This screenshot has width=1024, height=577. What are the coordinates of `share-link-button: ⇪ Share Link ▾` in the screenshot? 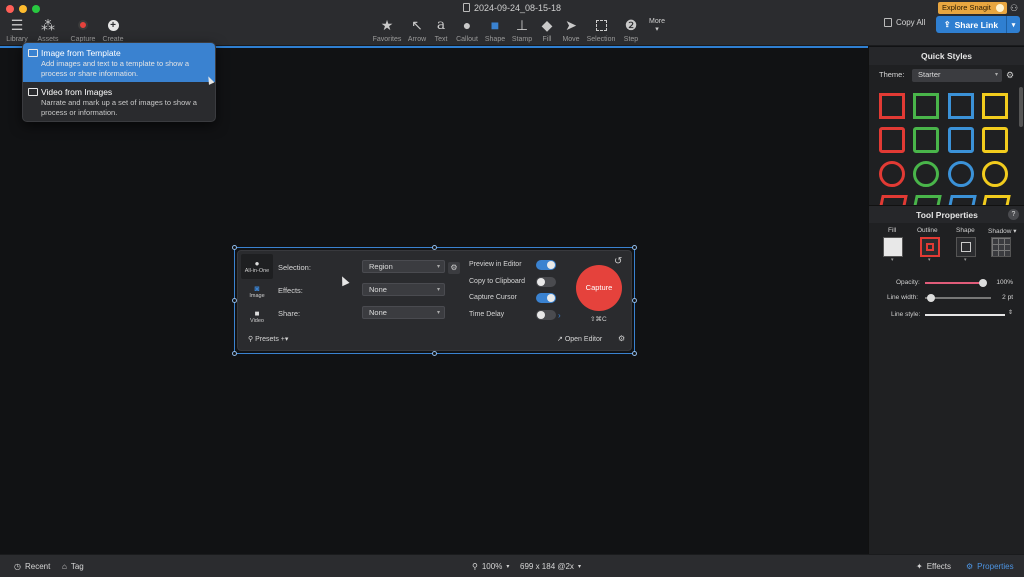 It's located at (978, 24).